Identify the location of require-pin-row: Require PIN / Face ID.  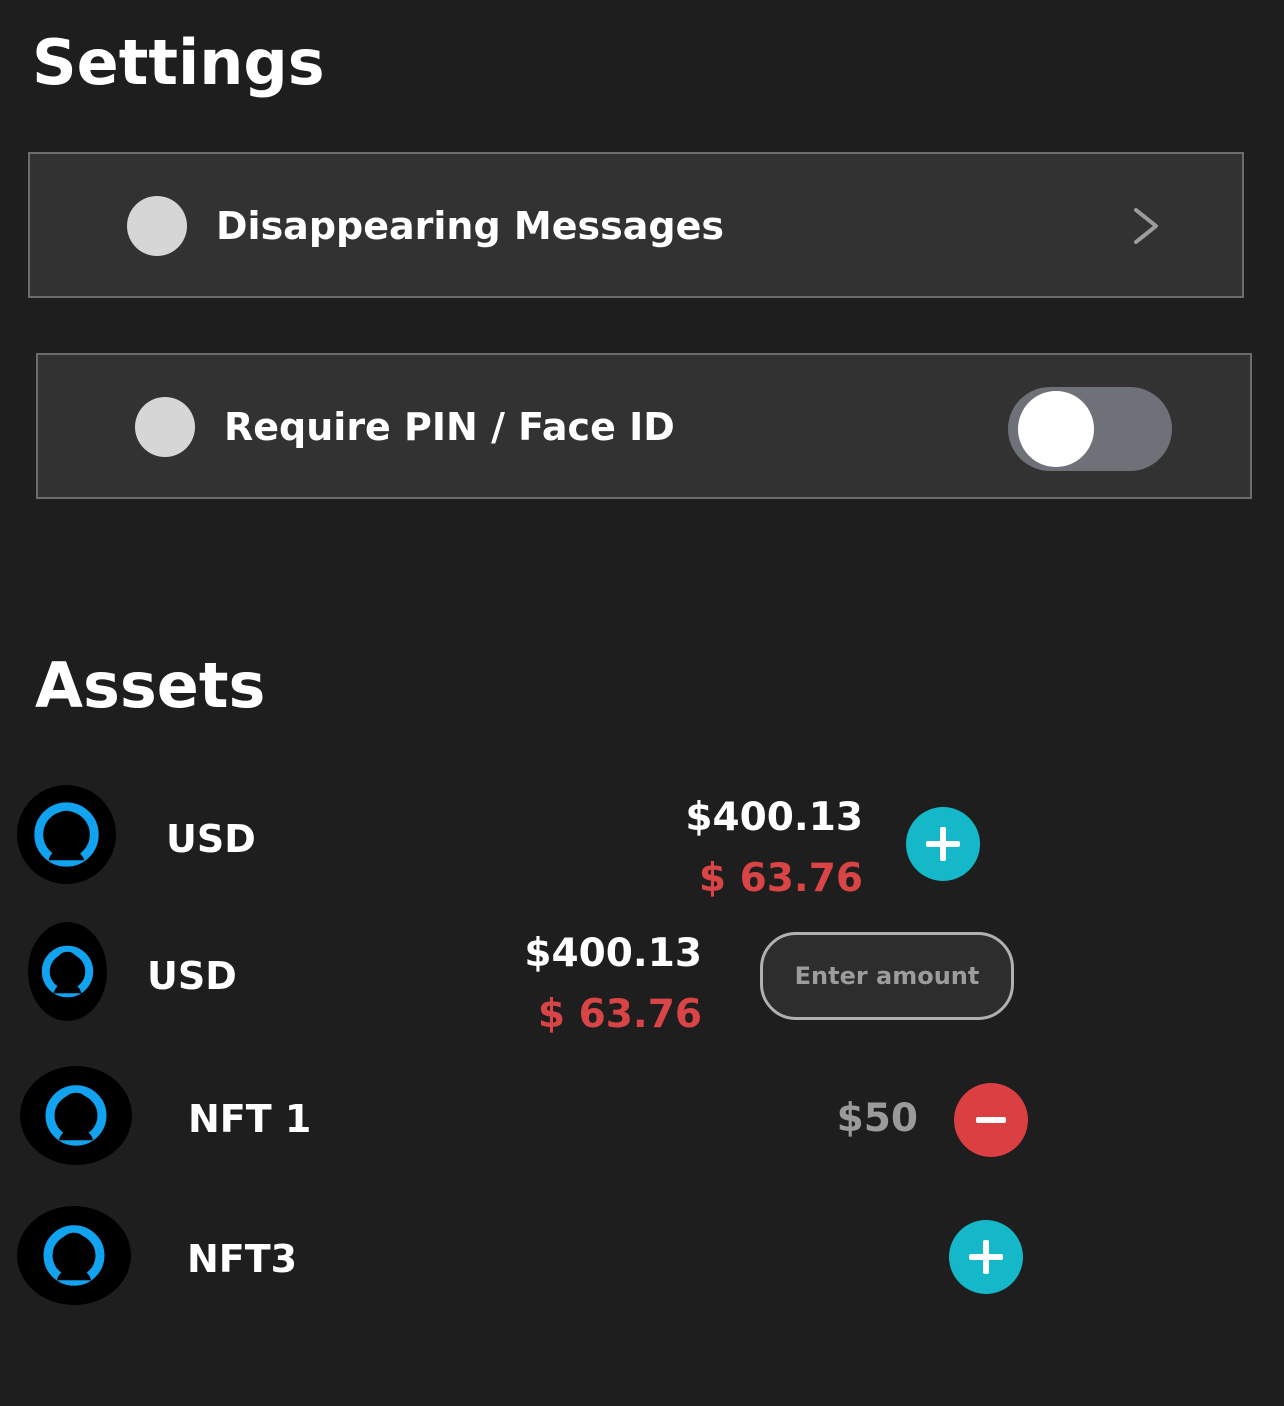
(644, 426).